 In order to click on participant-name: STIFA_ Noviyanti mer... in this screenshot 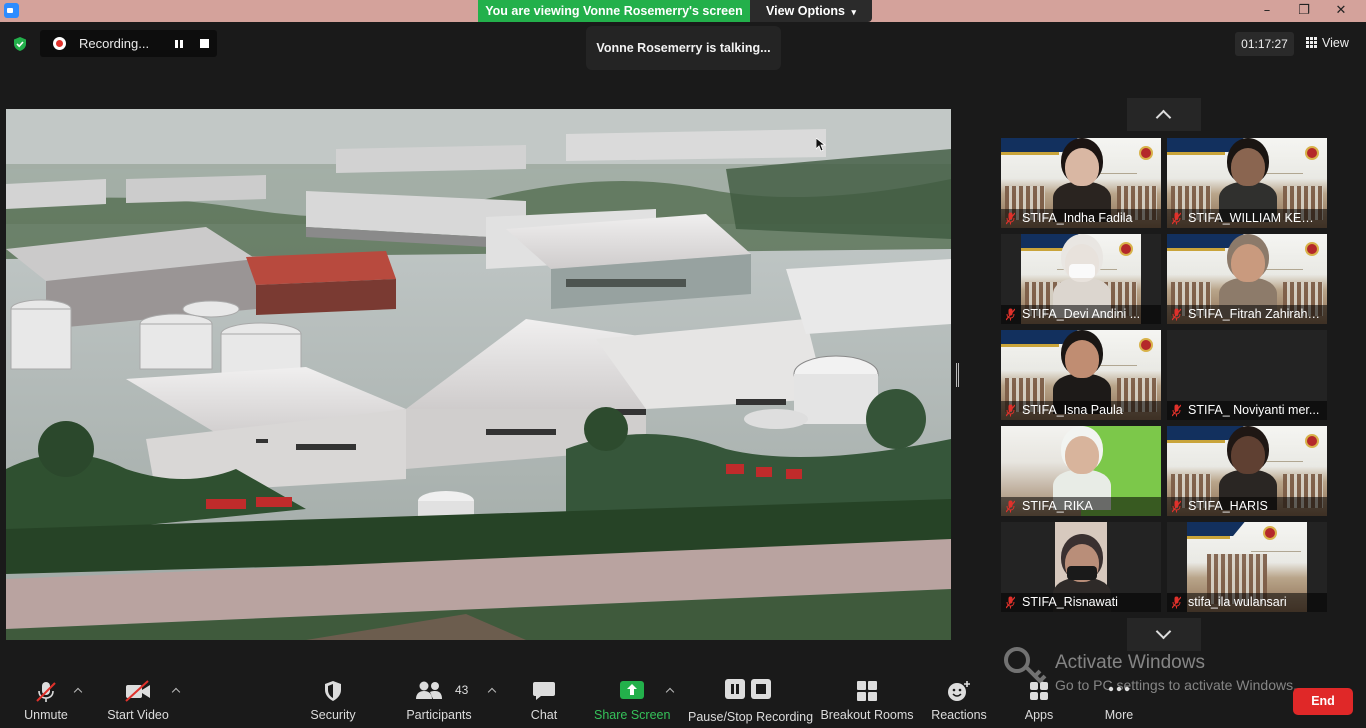, I will do `click(1254, 410)`.